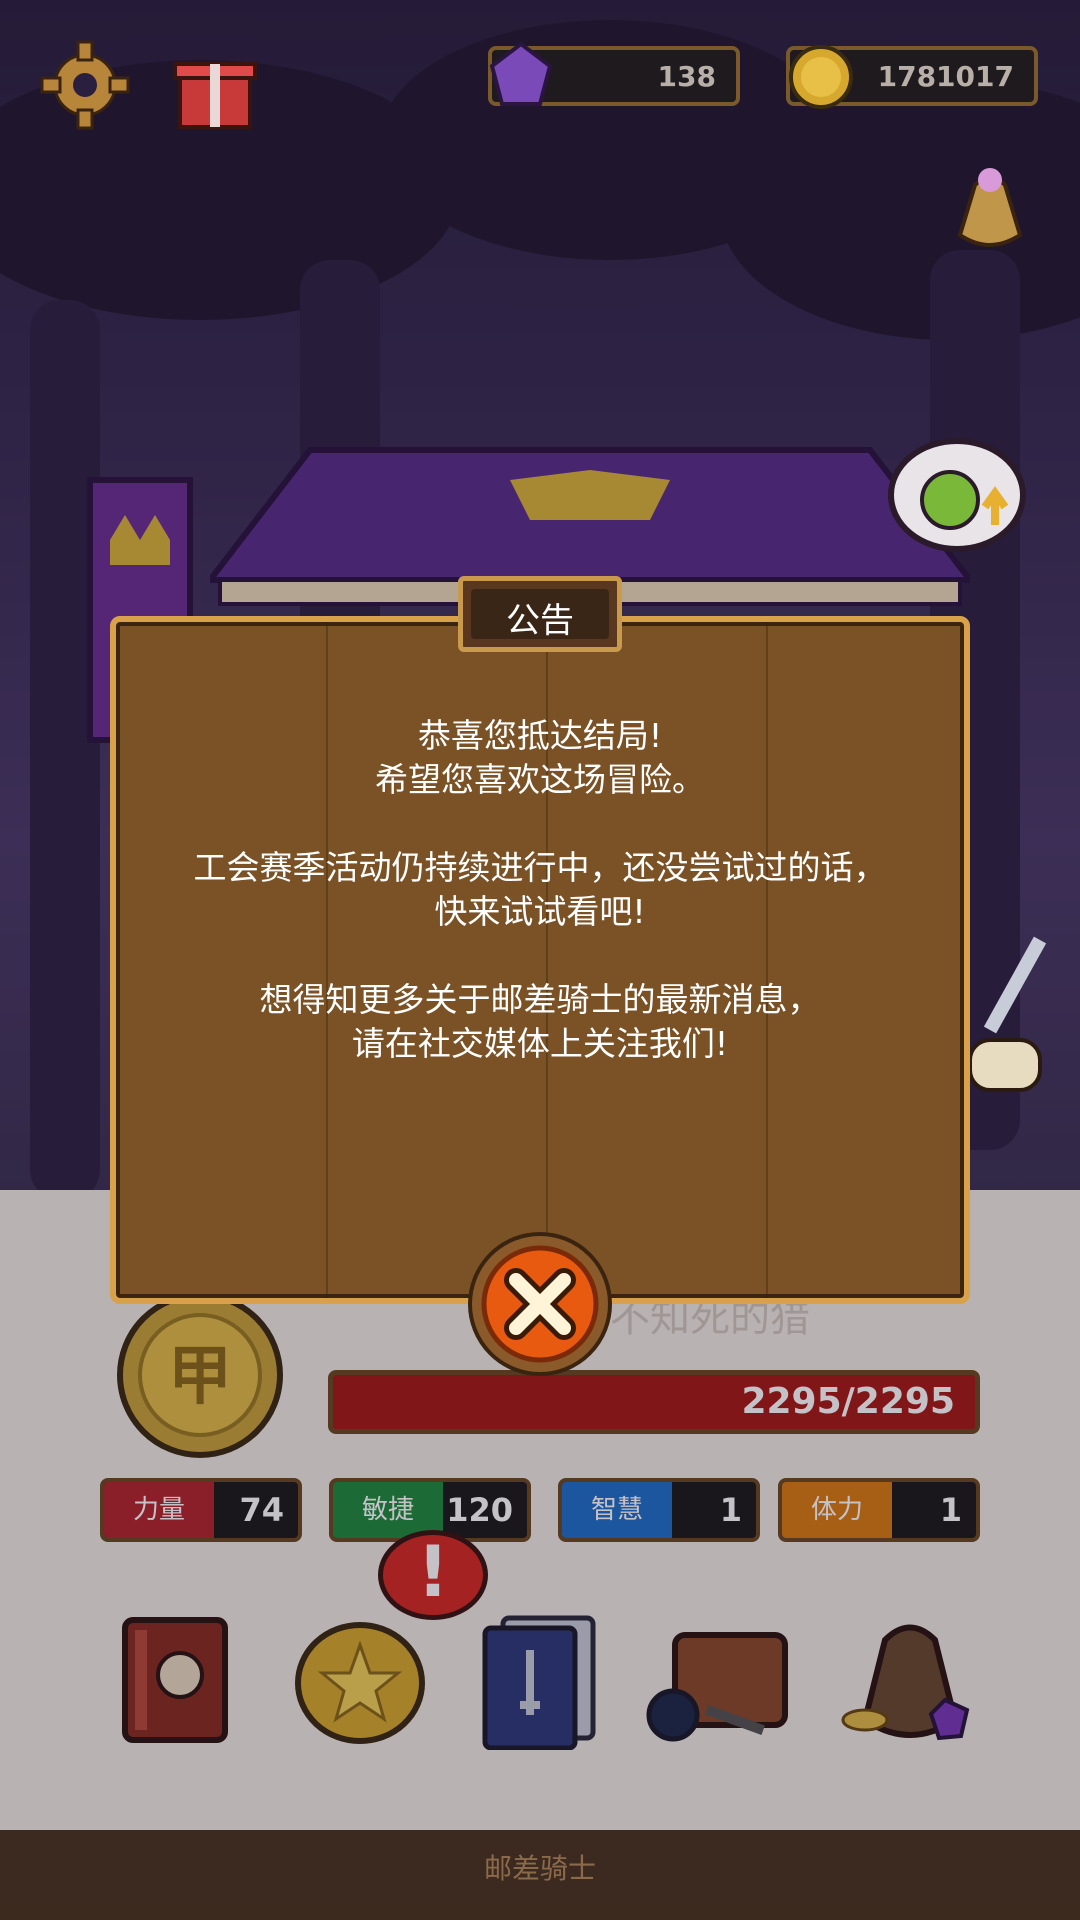 This screenshot has height=1920, width=1080. I want to click on message-line: 请在社交媒体上关注我们!, so click(540, 1043).